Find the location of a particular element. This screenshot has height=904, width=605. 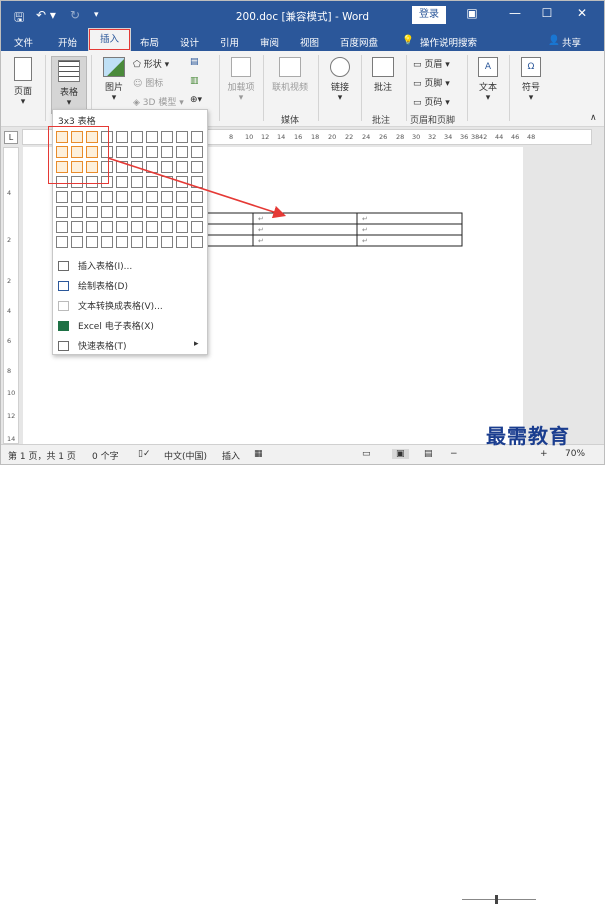

annotation-arrow is located at coordinates (197, 188).